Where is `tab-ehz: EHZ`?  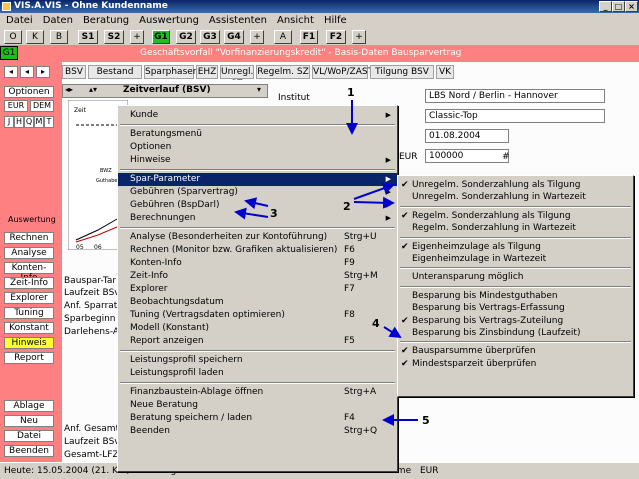 tab-ehz: EHZ is located at coordinates (207, 72).